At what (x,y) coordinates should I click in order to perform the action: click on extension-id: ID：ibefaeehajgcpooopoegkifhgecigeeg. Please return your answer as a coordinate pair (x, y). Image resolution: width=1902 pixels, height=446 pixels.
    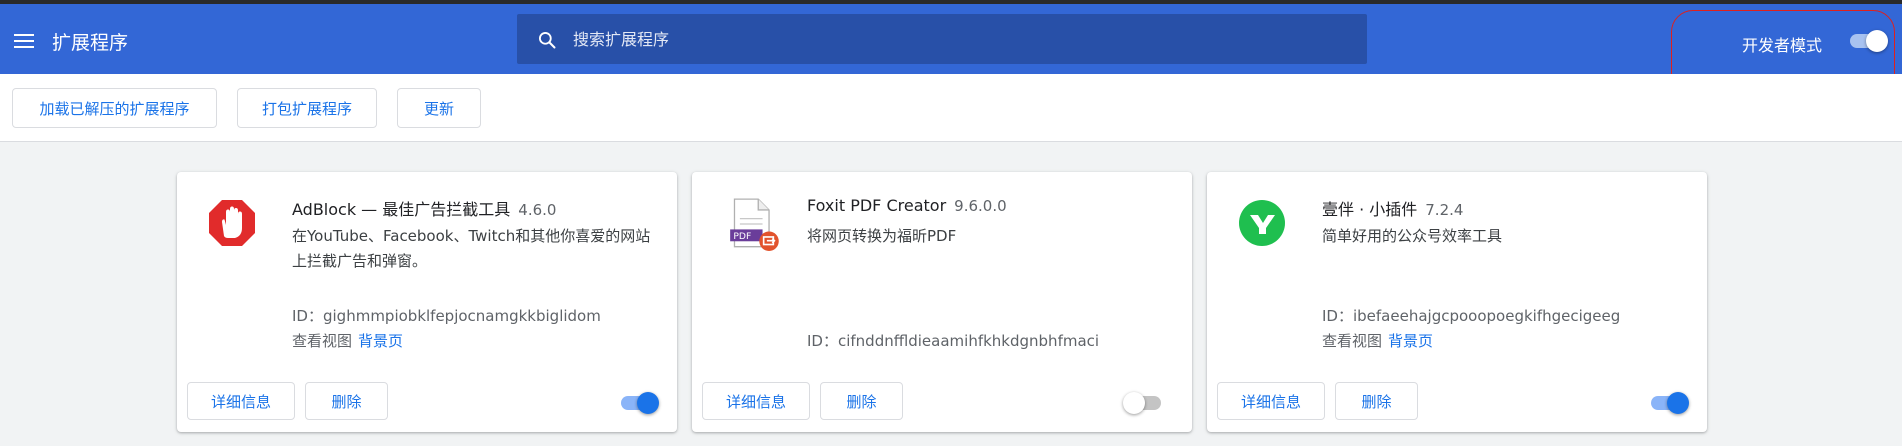
    Looking at the image, I should click on (1471, 316).